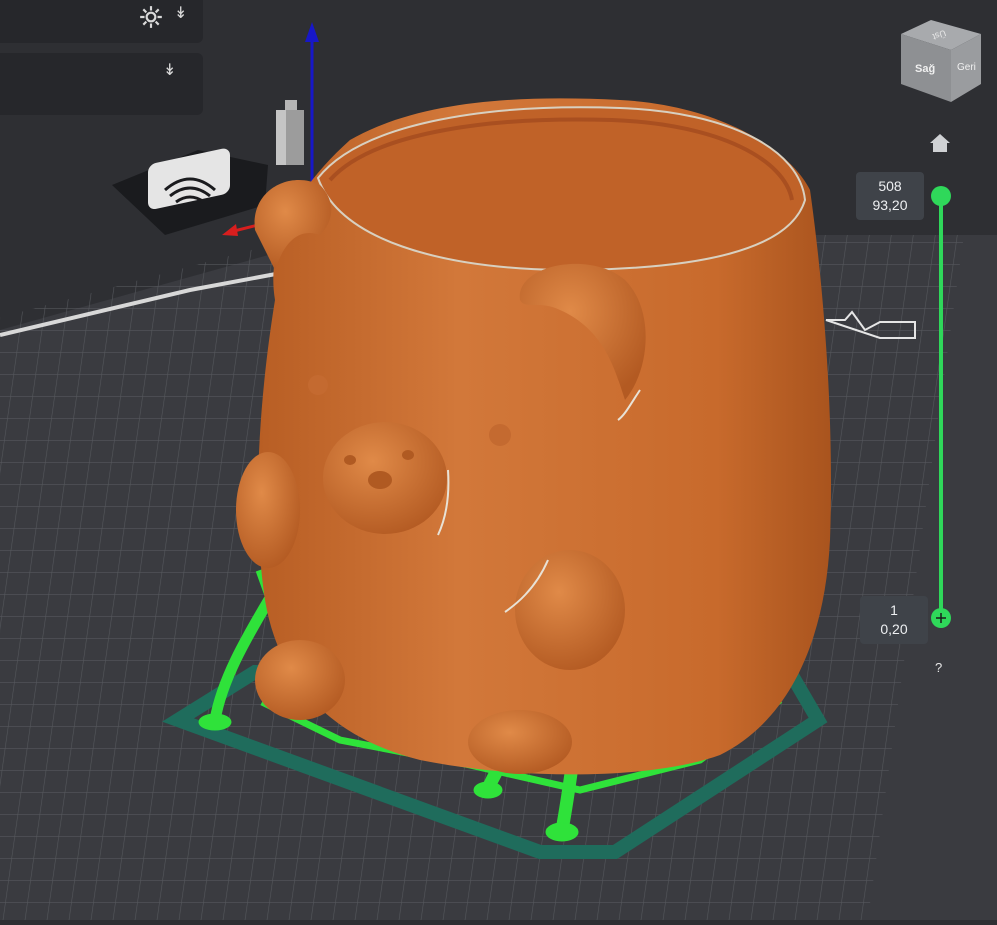 The width and height of the screenshot is (997, 925). What do you see at coordinates (890, 196) in the screenshot?
I see `layer-top-tag: 508 93,20` at bounding box center [890, 196].